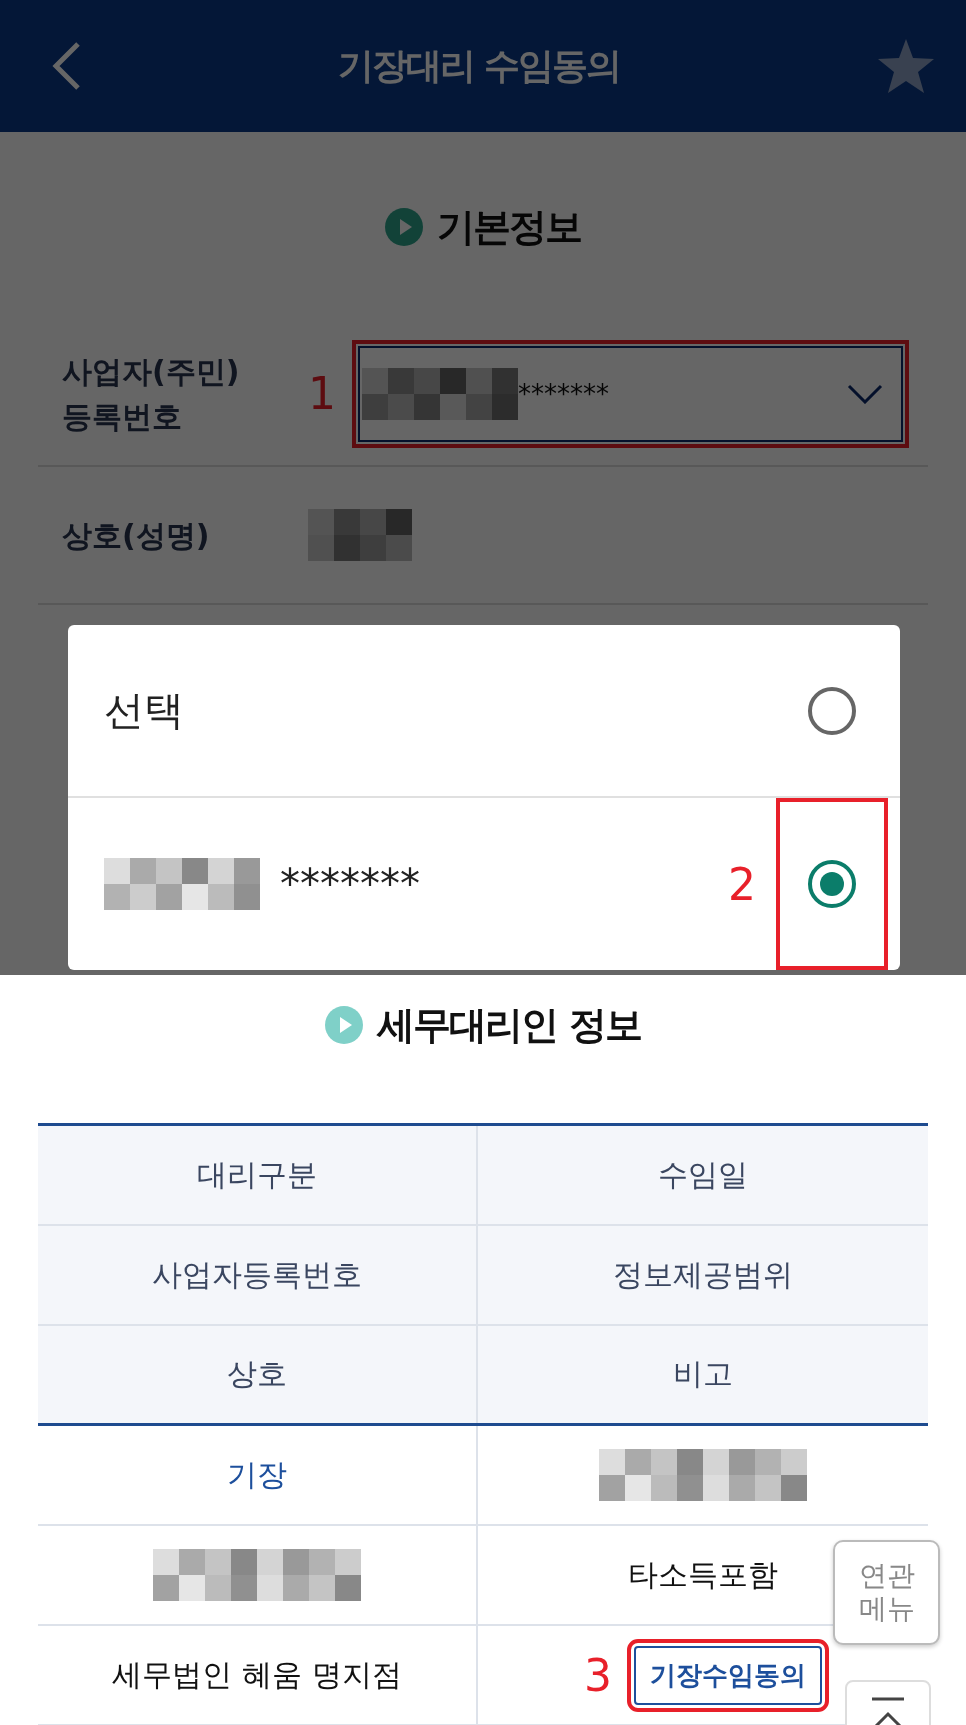 Image resolution: width=966 pixels, height=1725 pixels. I want to click on option-label: *******, so click(494, 884).